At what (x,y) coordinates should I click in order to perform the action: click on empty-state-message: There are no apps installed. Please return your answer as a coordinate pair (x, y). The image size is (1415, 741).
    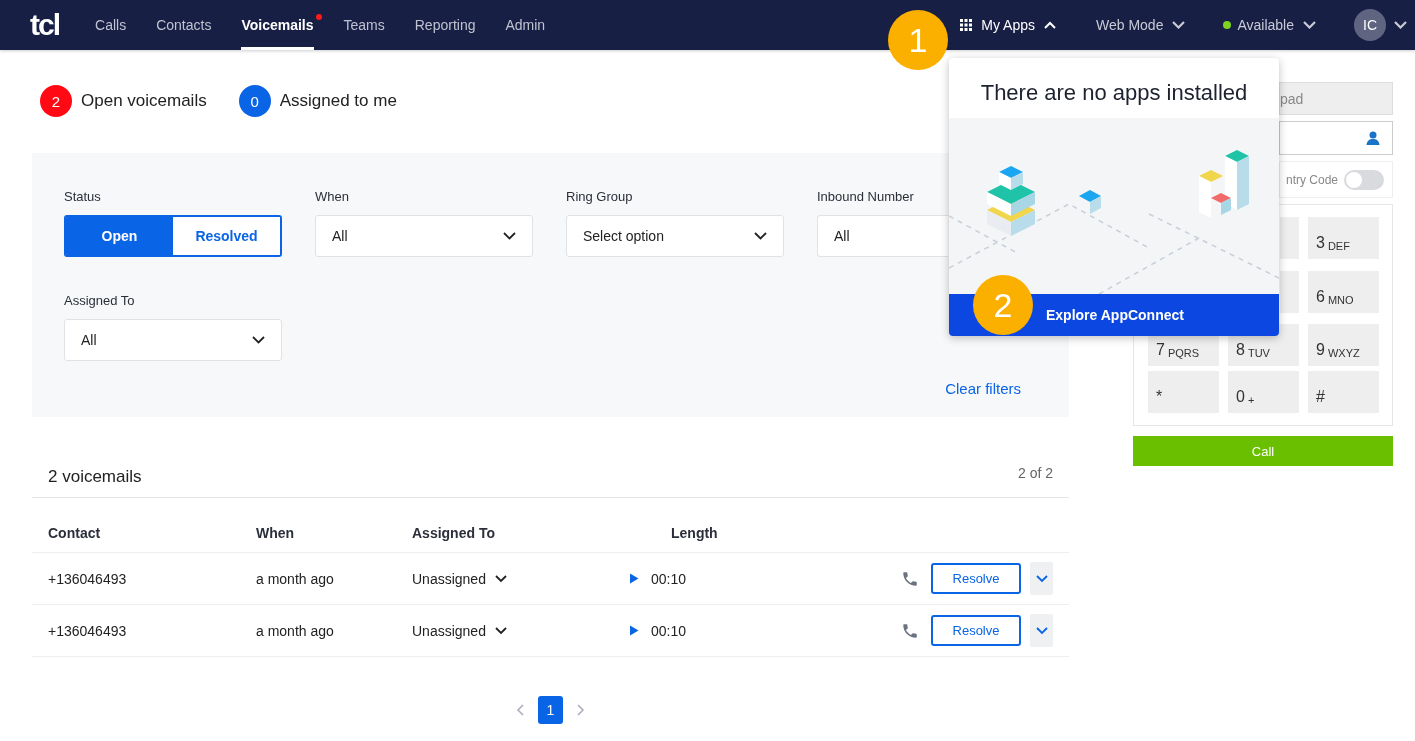
    Looking at the image, I should click on (1114, 93).